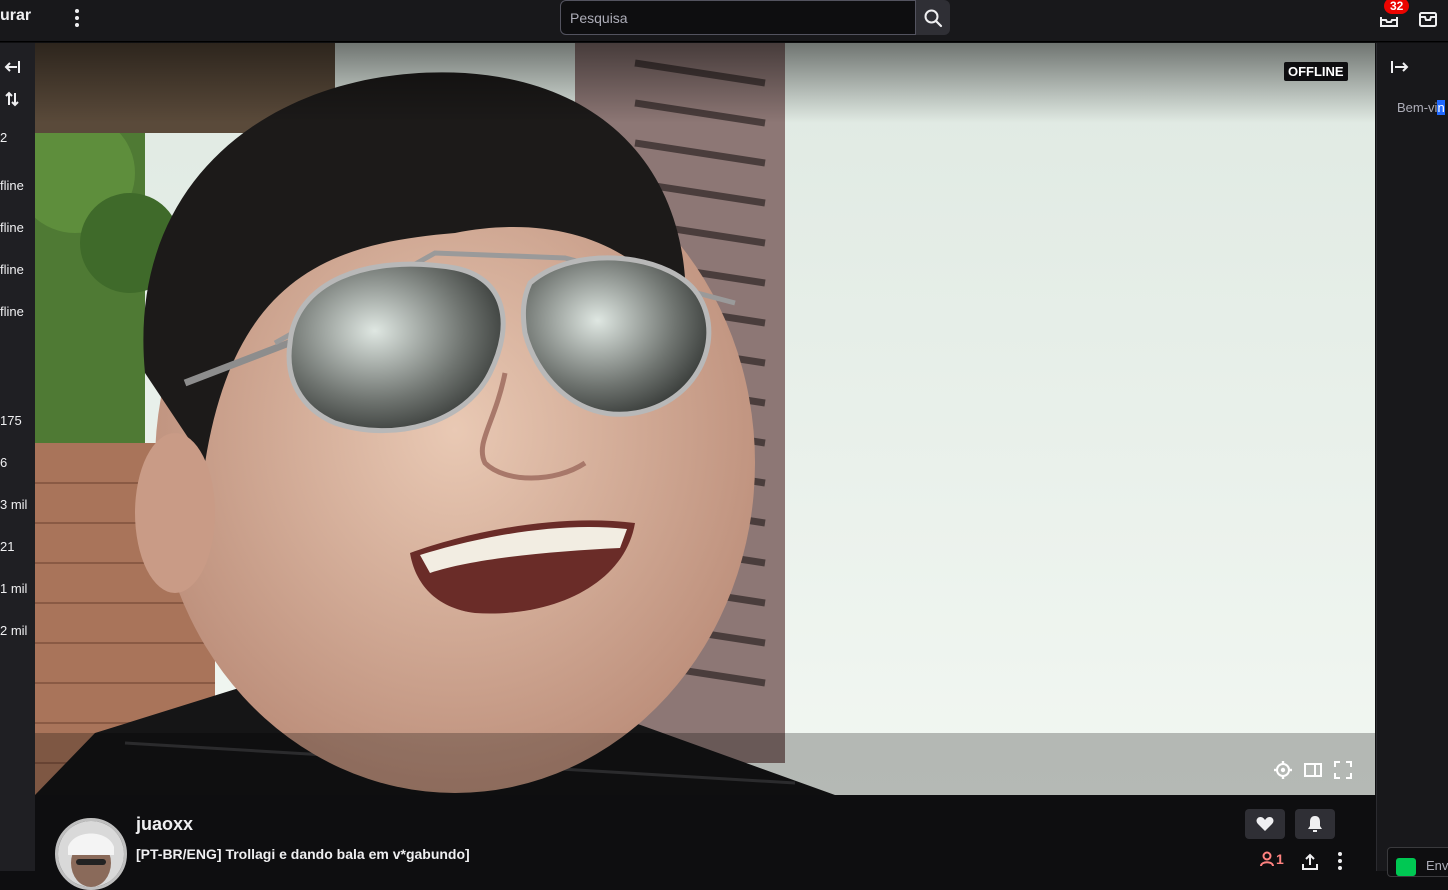 This screenshot has height=890, width=1448. I want to click on browse-link: urar, so click(15, 16).